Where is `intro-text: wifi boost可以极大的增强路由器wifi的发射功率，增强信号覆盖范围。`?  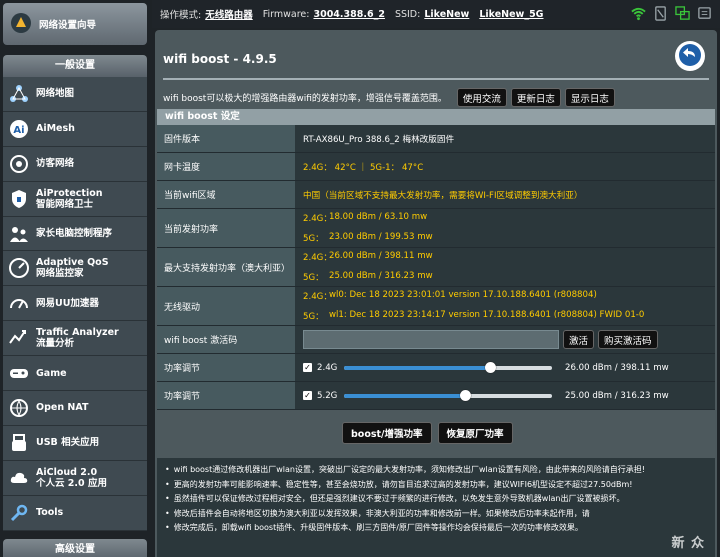
intro-text: wifi boost可以极大的增强路由器wifi的发射功率，增强信号覆盖范围。 is located at coordinates (305, 99).